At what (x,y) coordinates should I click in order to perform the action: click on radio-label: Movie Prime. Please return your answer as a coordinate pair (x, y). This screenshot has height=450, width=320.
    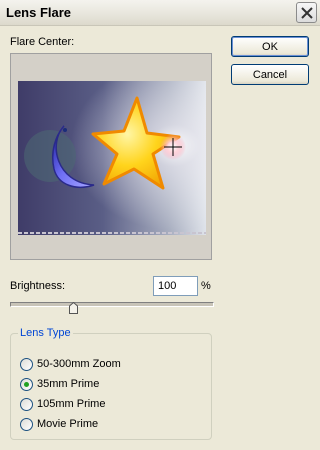
    Looking at the image, I should click on (68, 424).